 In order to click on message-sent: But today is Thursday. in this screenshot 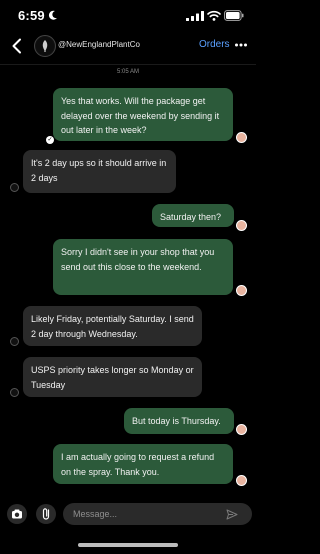, I will do `click(179, 421)`.